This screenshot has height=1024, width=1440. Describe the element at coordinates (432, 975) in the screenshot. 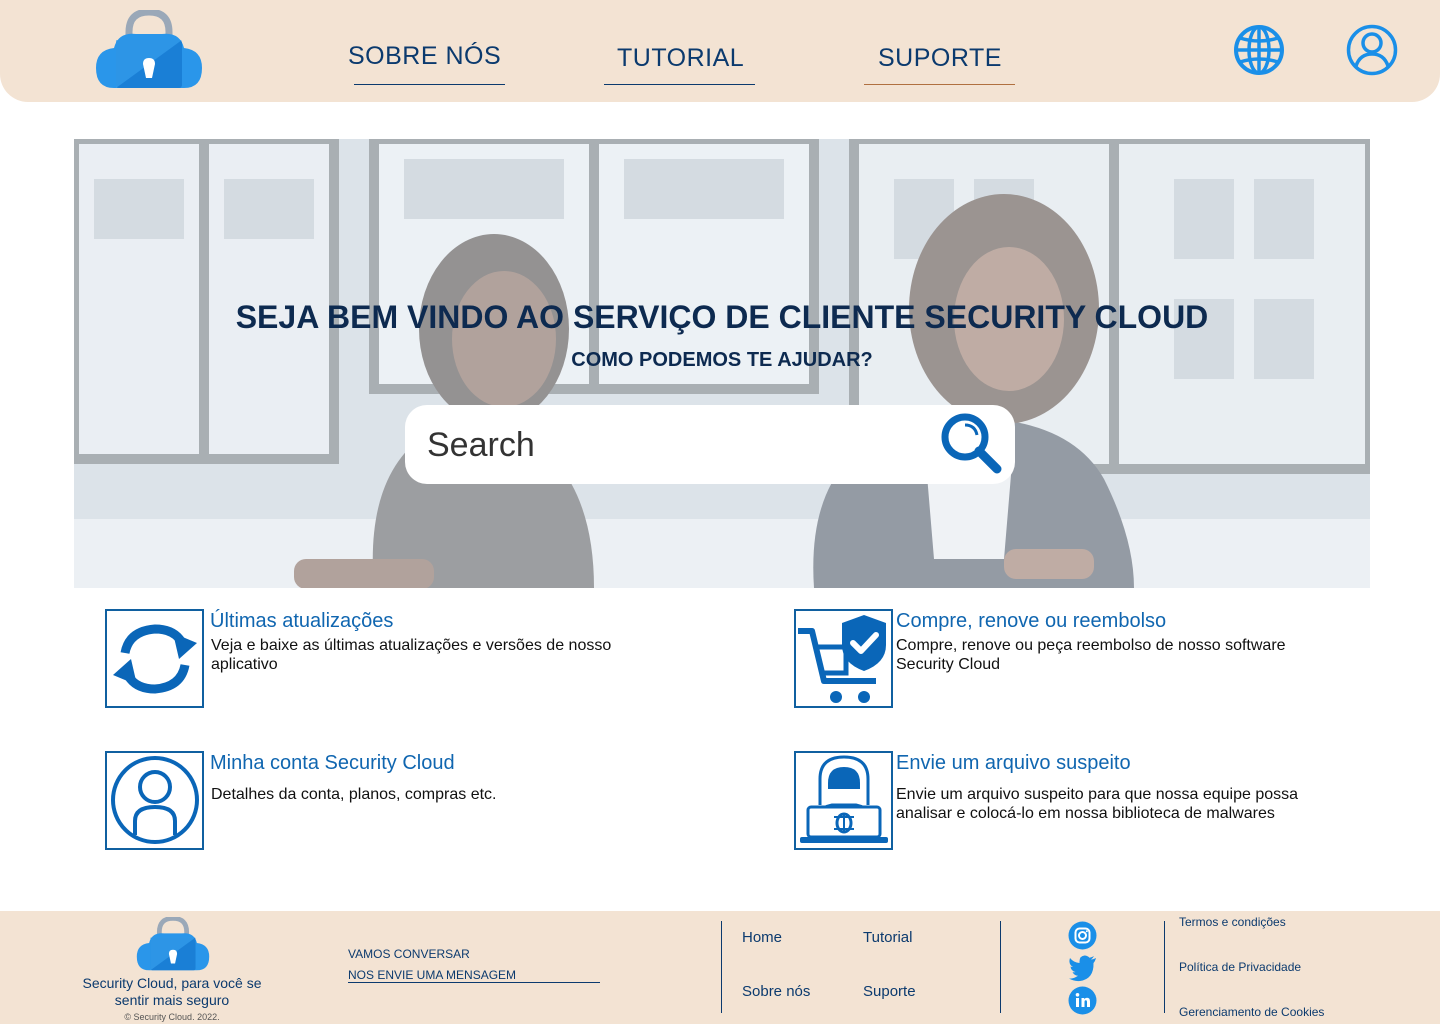

I see `footer-message-link: NOS ENVIE UMA MENSAGEM` at that location.